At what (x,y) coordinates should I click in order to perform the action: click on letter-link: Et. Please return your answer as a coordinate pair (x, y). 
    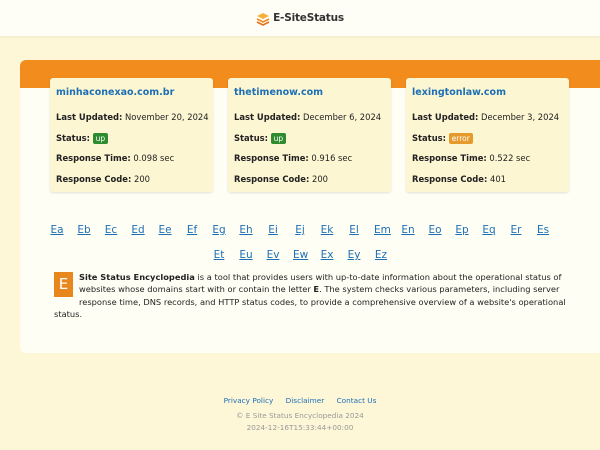
    Looking at the image, I should click on (219, 255).